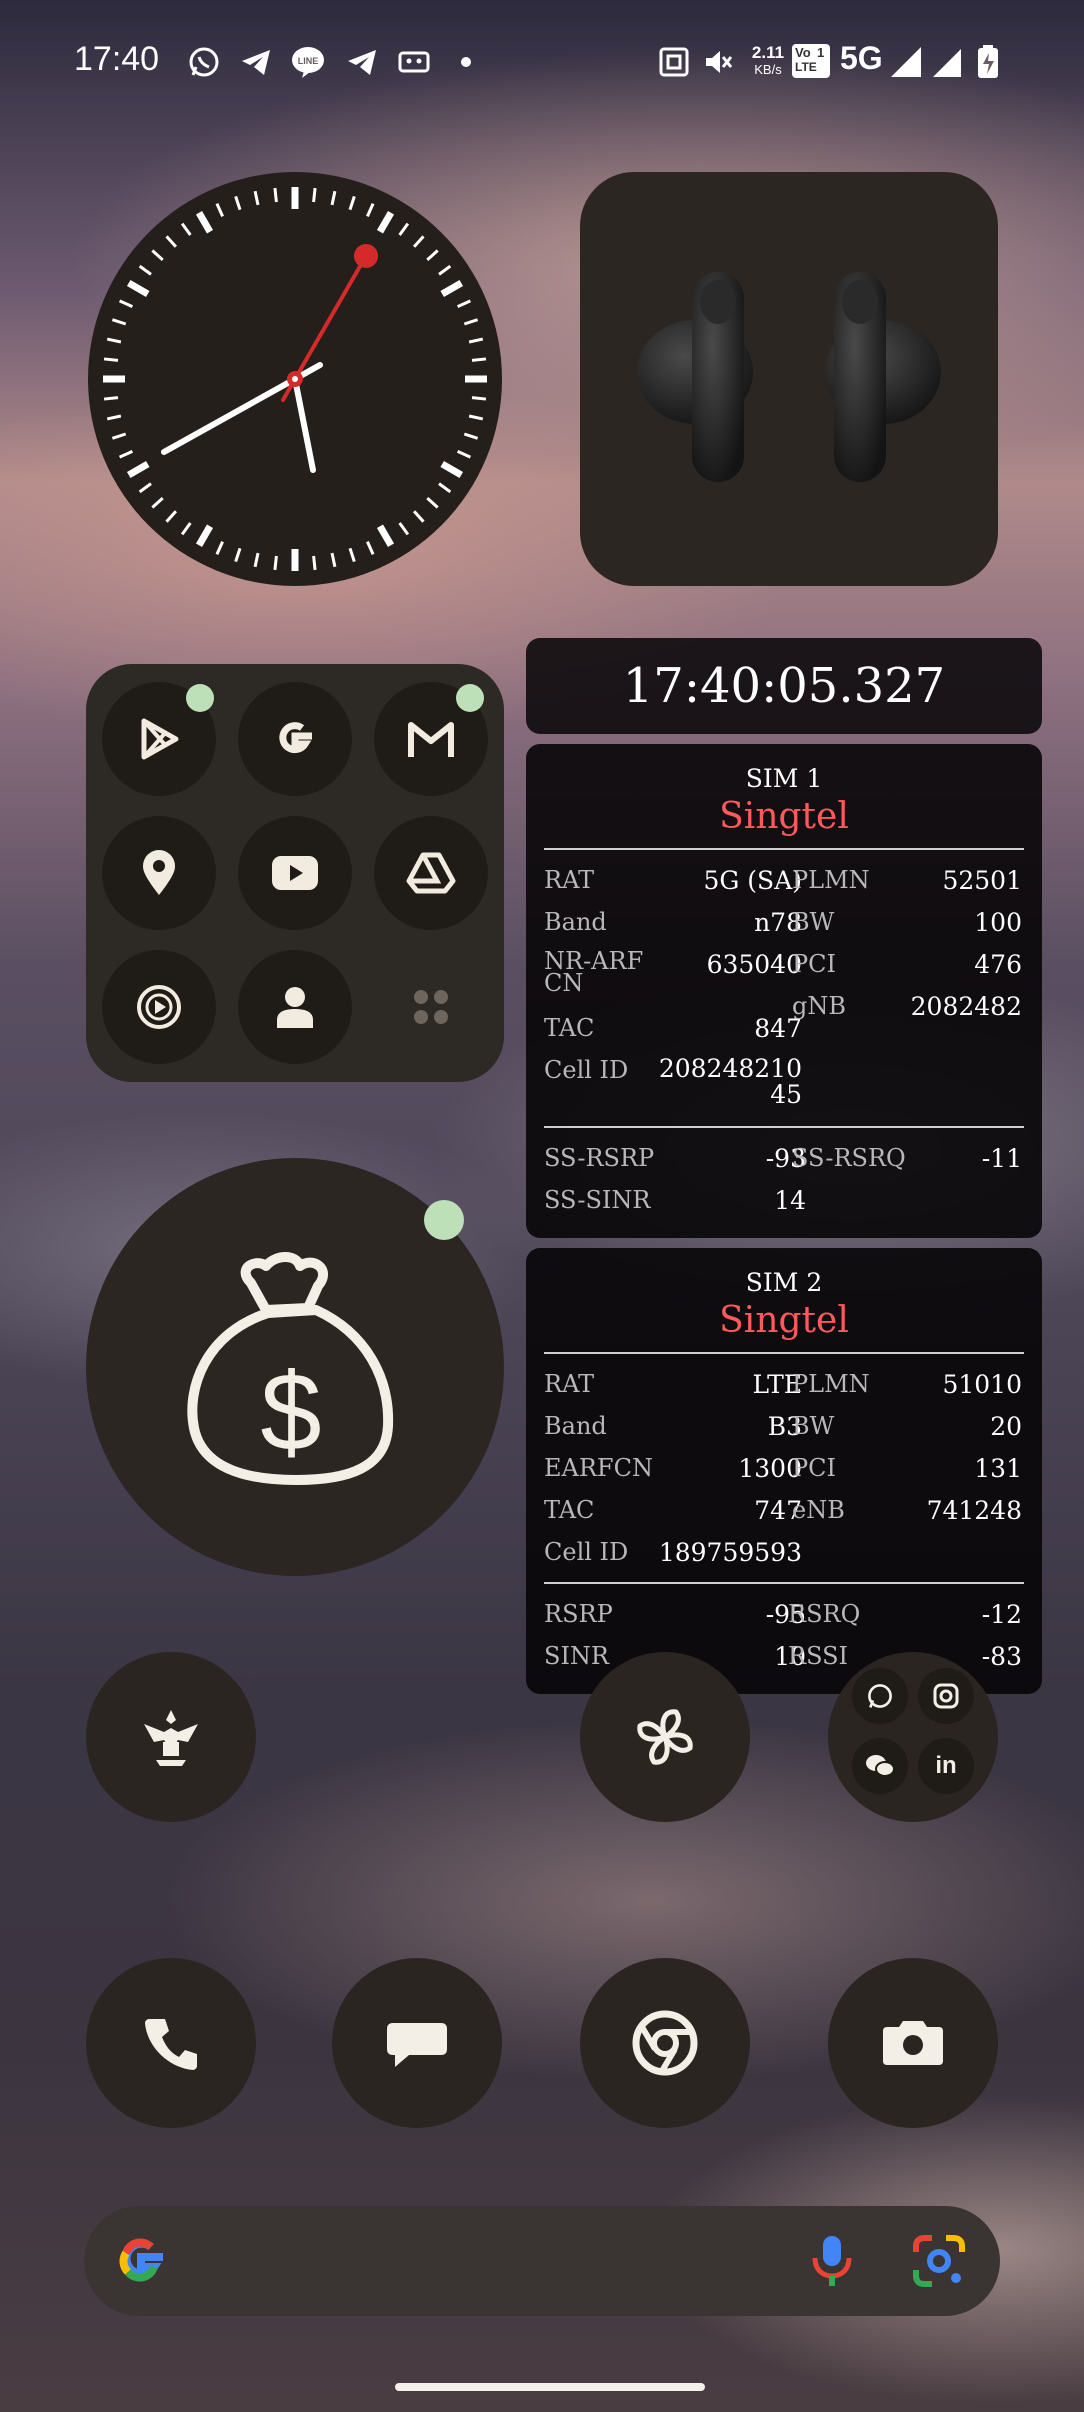 This screenshot has width=1084, height=2412. Describe the element at coordinates (974, 1510) in the screenshot. I see `sim2-enb-value: 741248` at that location.